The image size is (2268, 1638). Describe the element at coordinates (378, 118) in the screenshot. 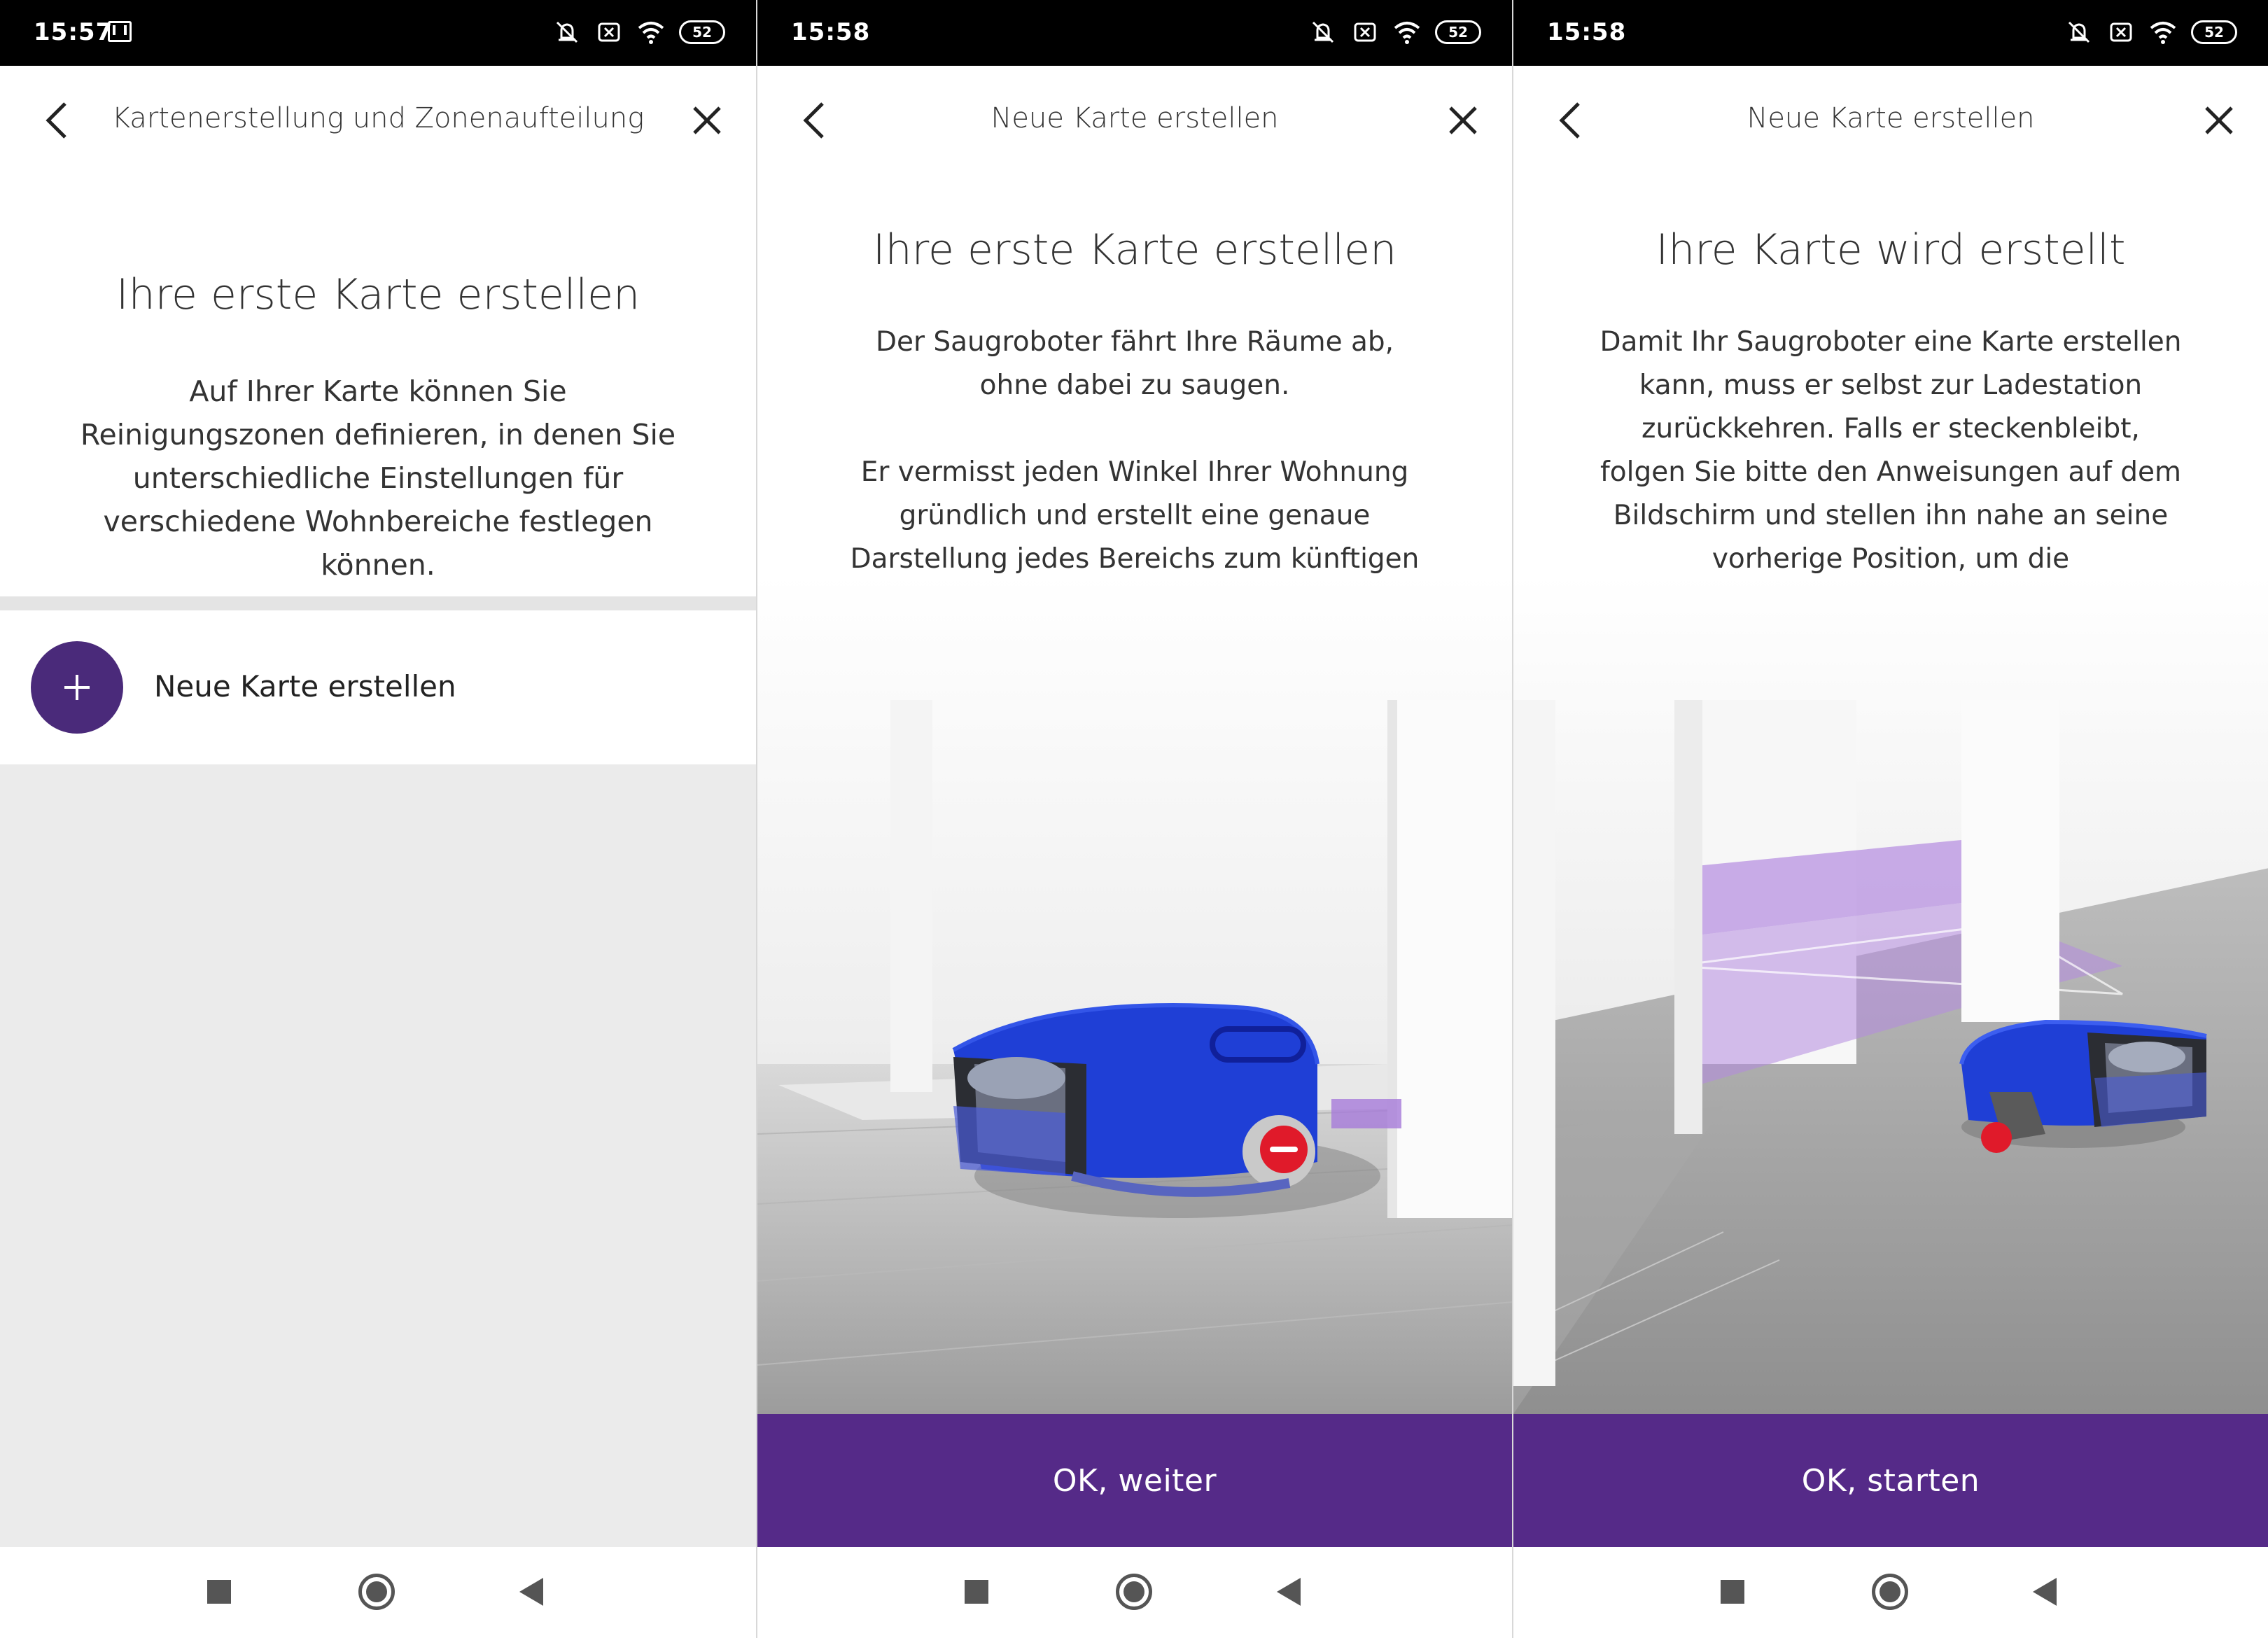

I see `header-title: Kartenerstellung und Zonenaufteilung` at that location.